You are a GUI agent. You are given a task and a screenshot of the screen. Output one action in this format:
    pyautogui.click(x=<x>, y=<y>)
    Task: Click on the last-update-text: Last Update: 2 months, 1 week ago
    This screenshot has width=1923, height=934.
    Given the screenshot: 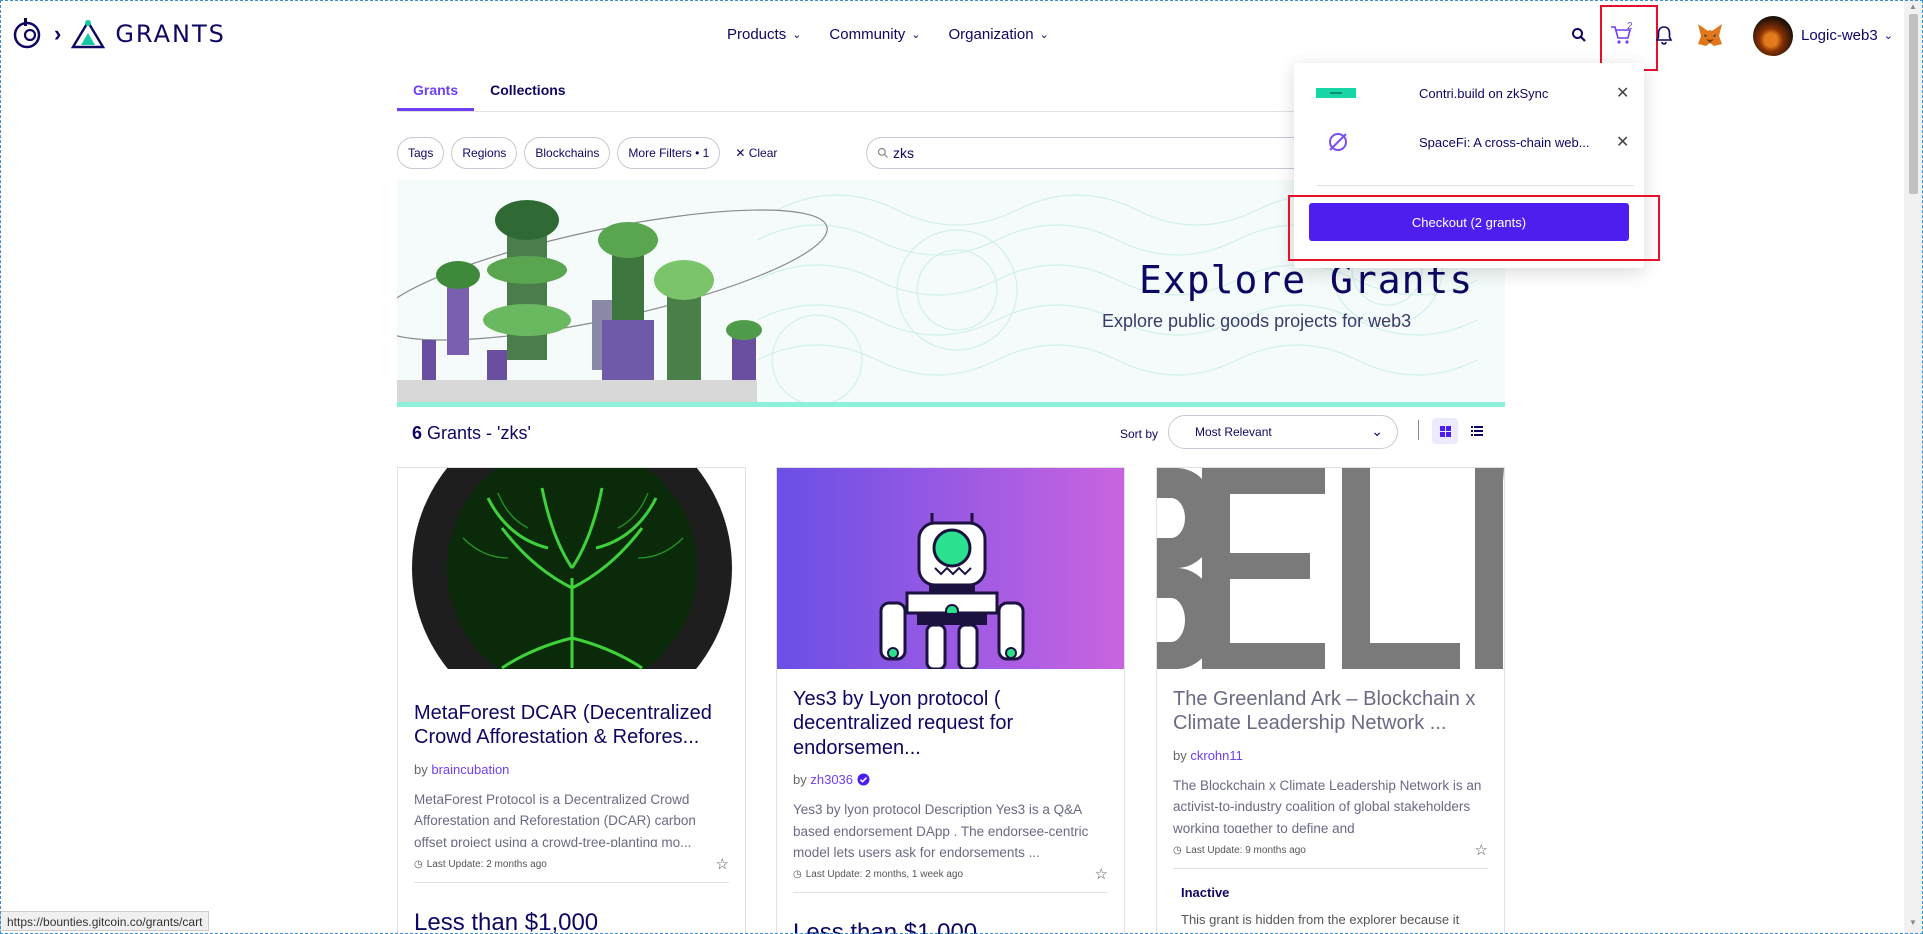 What is the action you would take?
    pyautogui.click(x=884, y=875)
    